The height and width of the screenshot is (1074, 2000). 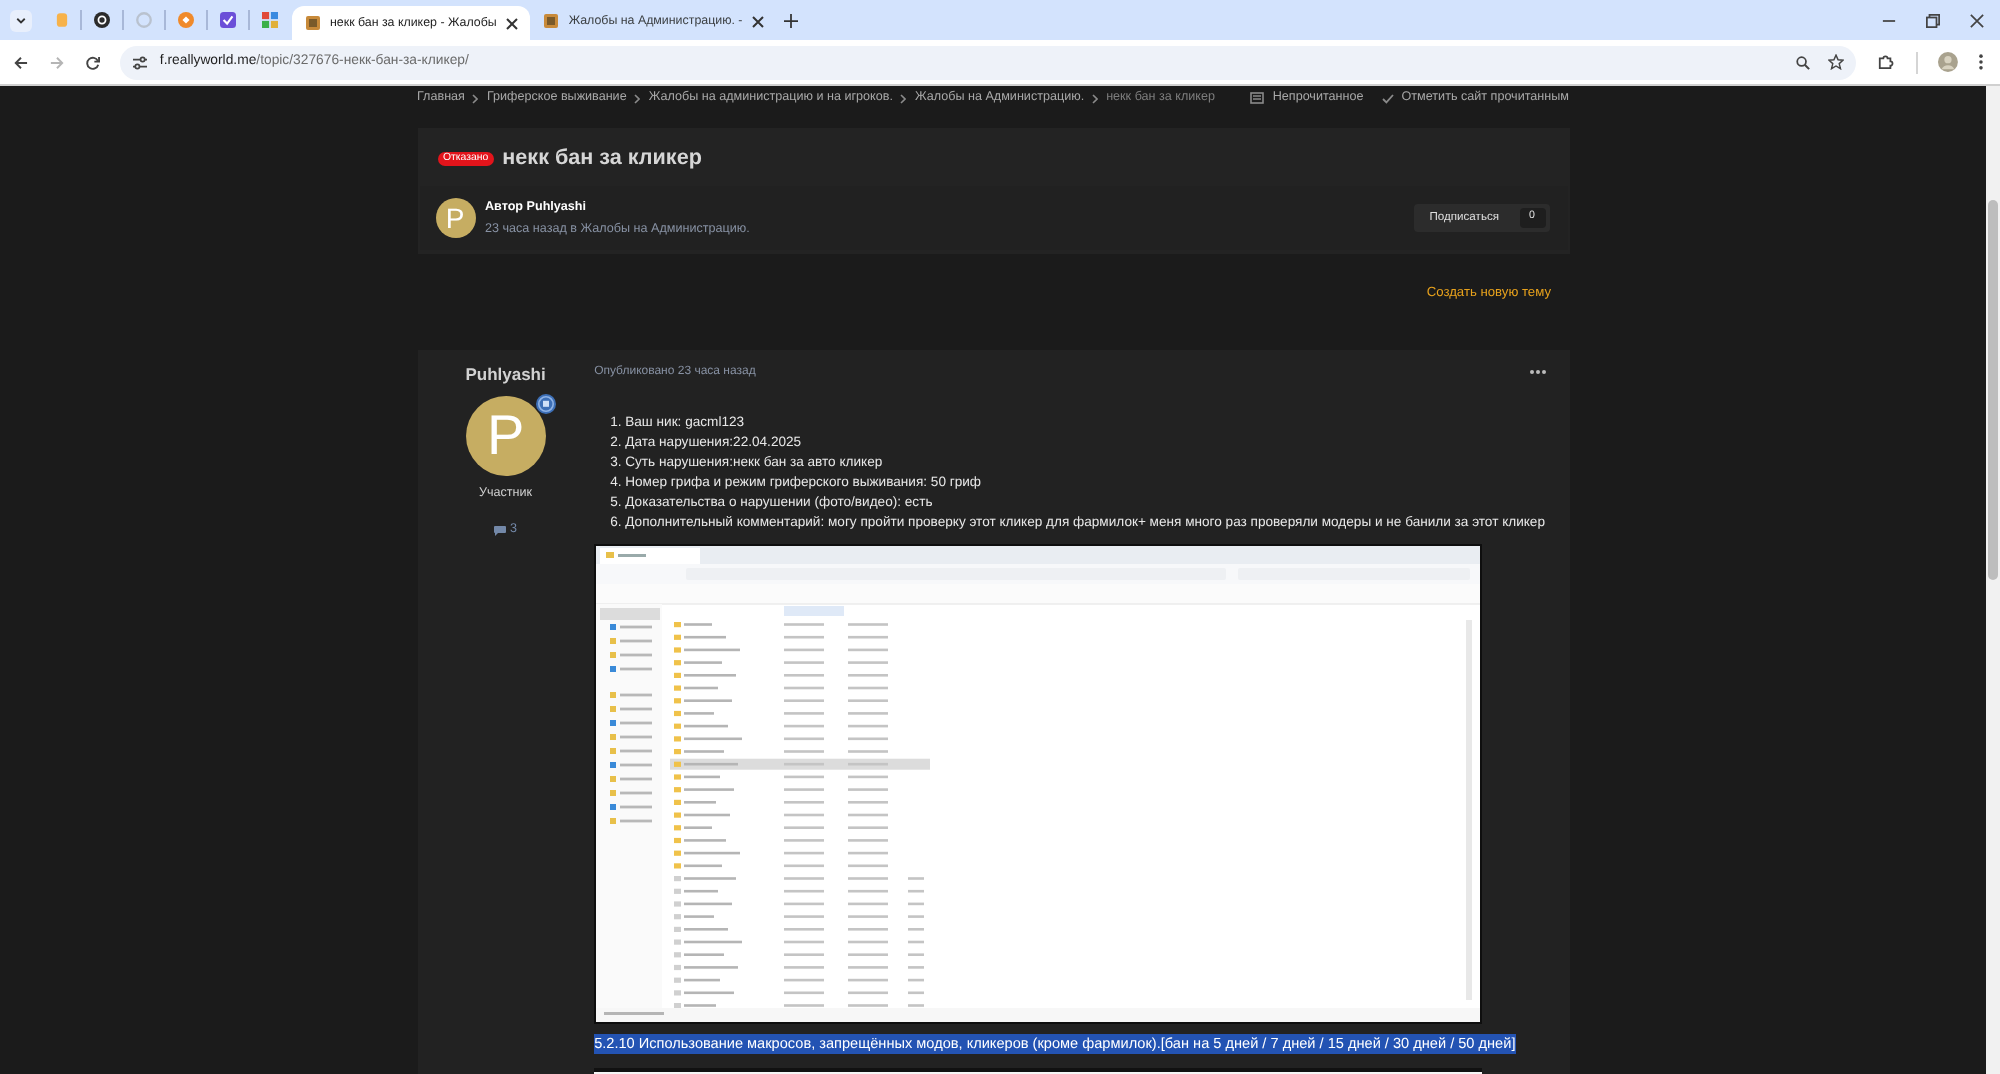 What do you see at coordinates (1257, 98) in the screenshot?
I see `inbox-icon` at bounding box center [1257, 98].